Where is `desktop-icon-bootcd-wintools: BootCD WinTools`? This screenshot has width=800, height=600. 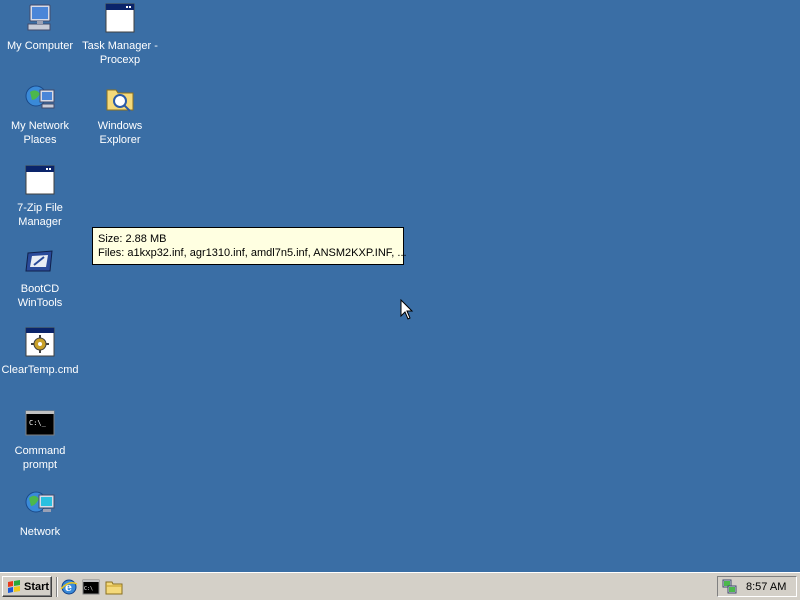 desktop-icon-bootcd-wintools: BootCD WinTools is located at coordinates (40, 277).